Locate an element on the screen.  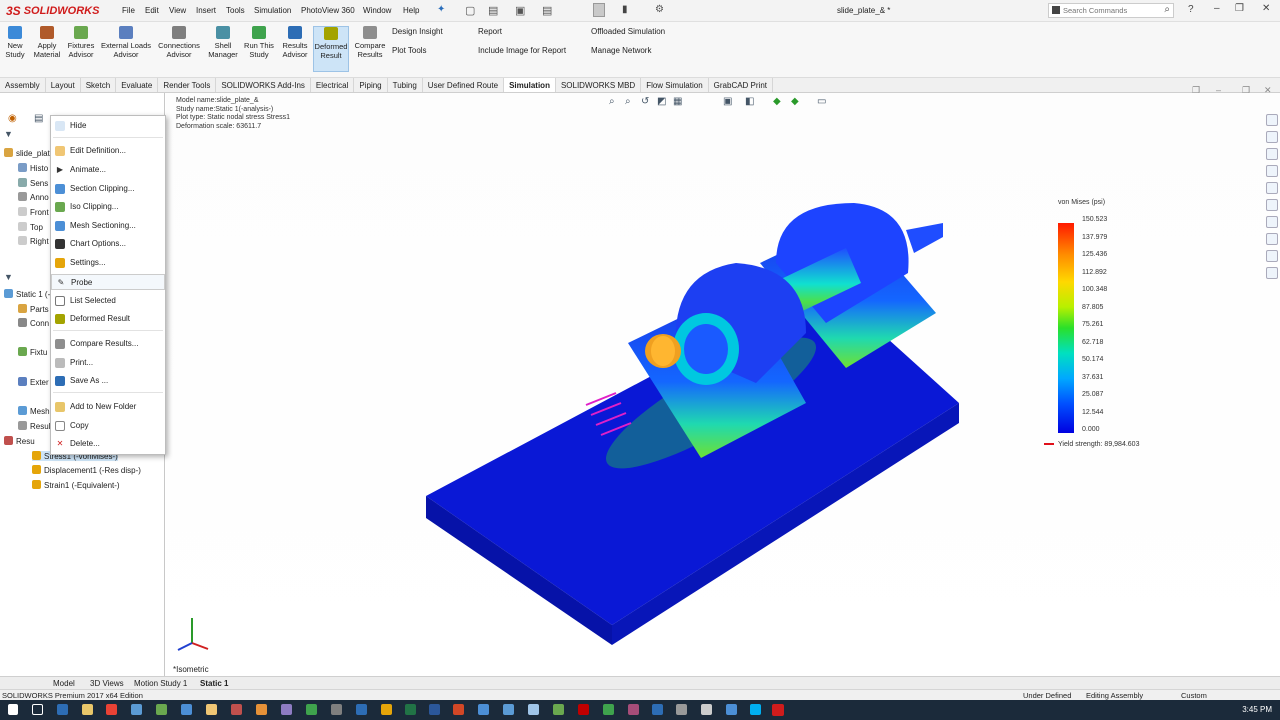
plugin-icon is located at coordinates (1272, 273).